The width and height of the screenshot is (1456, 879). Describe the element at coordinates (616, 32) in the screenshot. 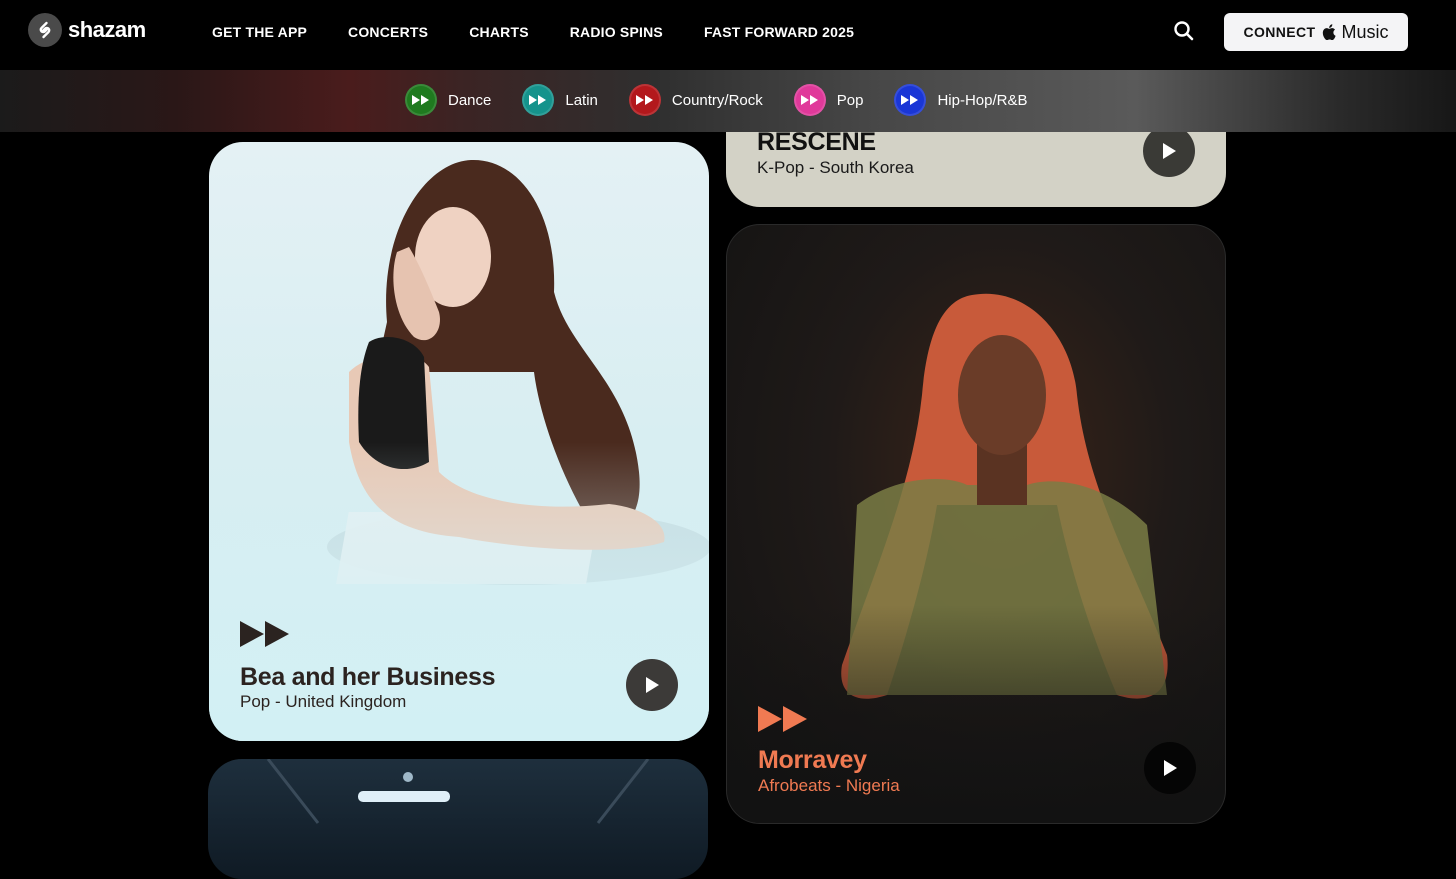

I see `nav-radio-spins: RADIO SPINS` at that location.